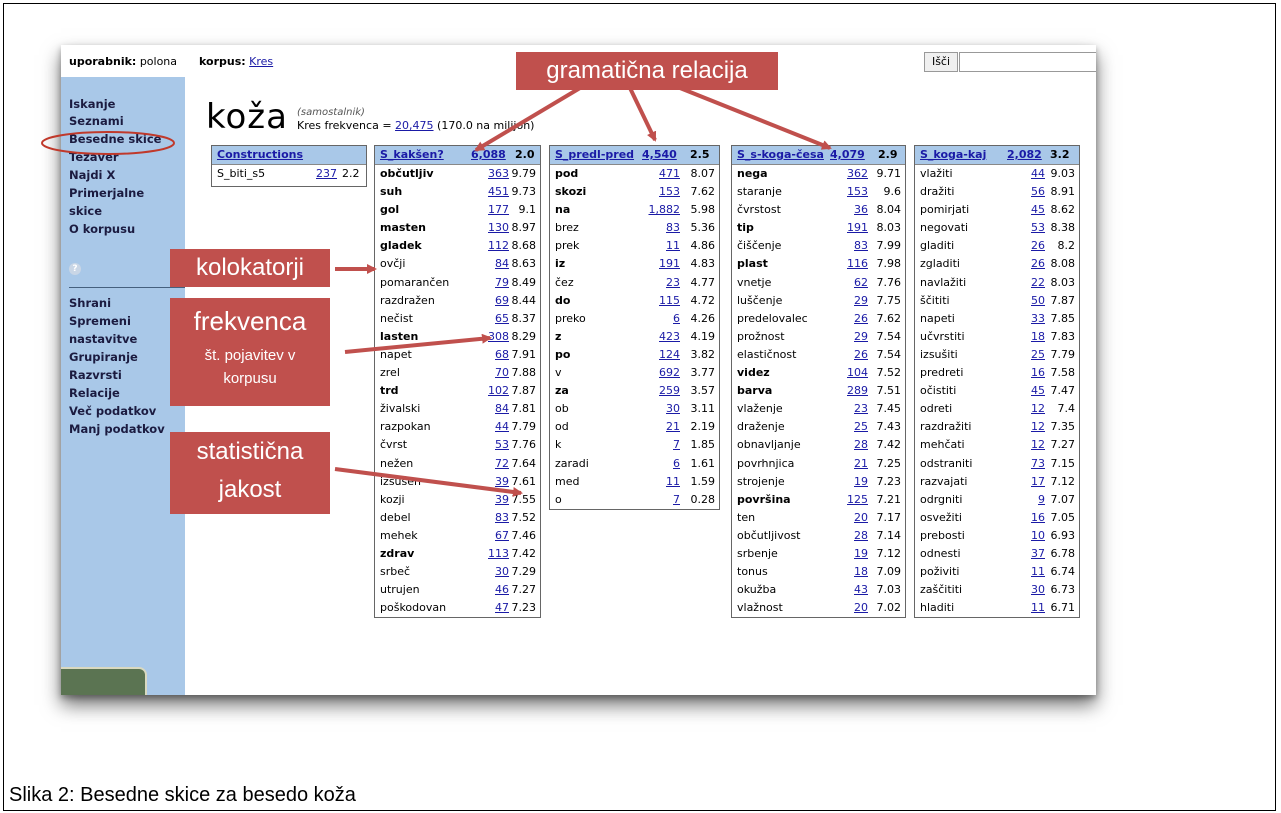  Describe the element at coordinates (250, 321) in the screenshot. I see `annotation-frekvenca-title: frekvenca` at that location.